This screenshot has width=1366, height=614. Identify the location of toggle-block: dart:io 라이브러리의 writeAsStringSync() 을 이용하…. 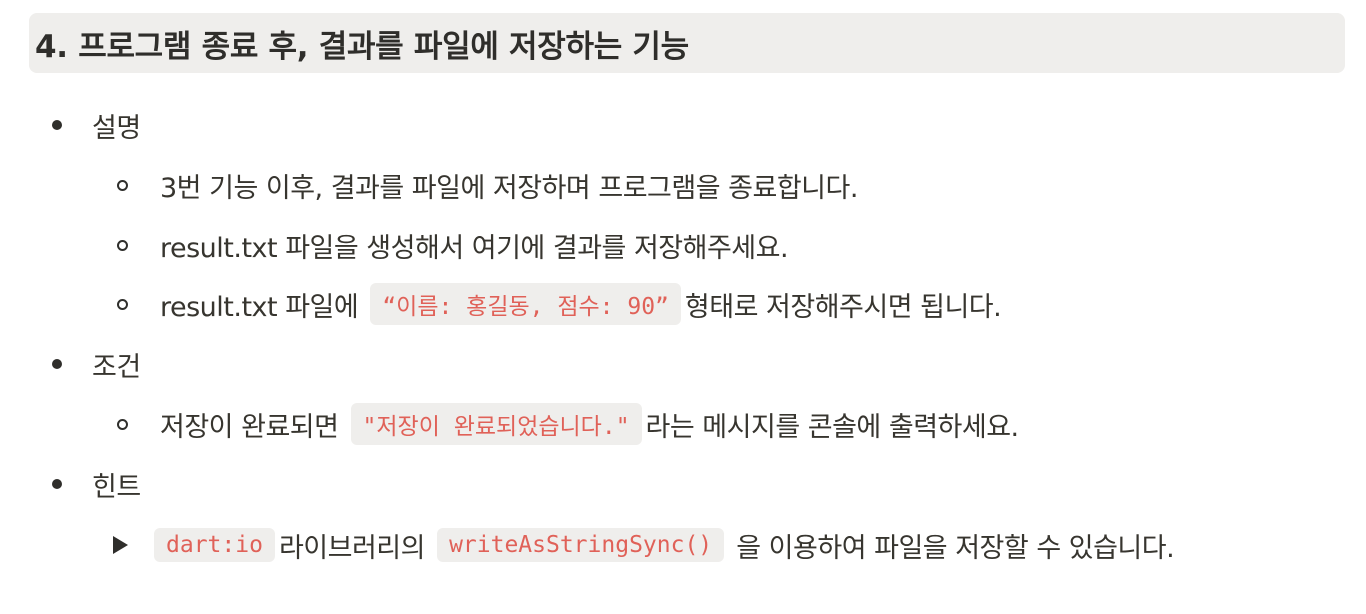
(644, 545).